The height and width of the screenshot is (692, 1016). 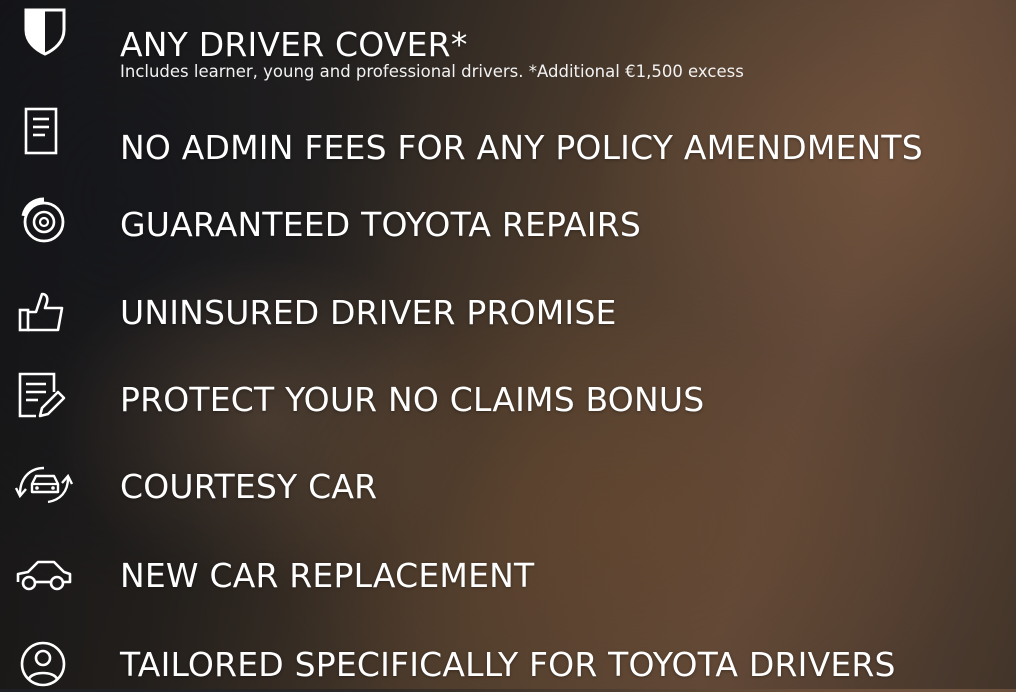 What do you see at coordinates (249, 486) in the screenshot?
I see `feature-label: COURTESY CAR` at bounding box center [249, 486].